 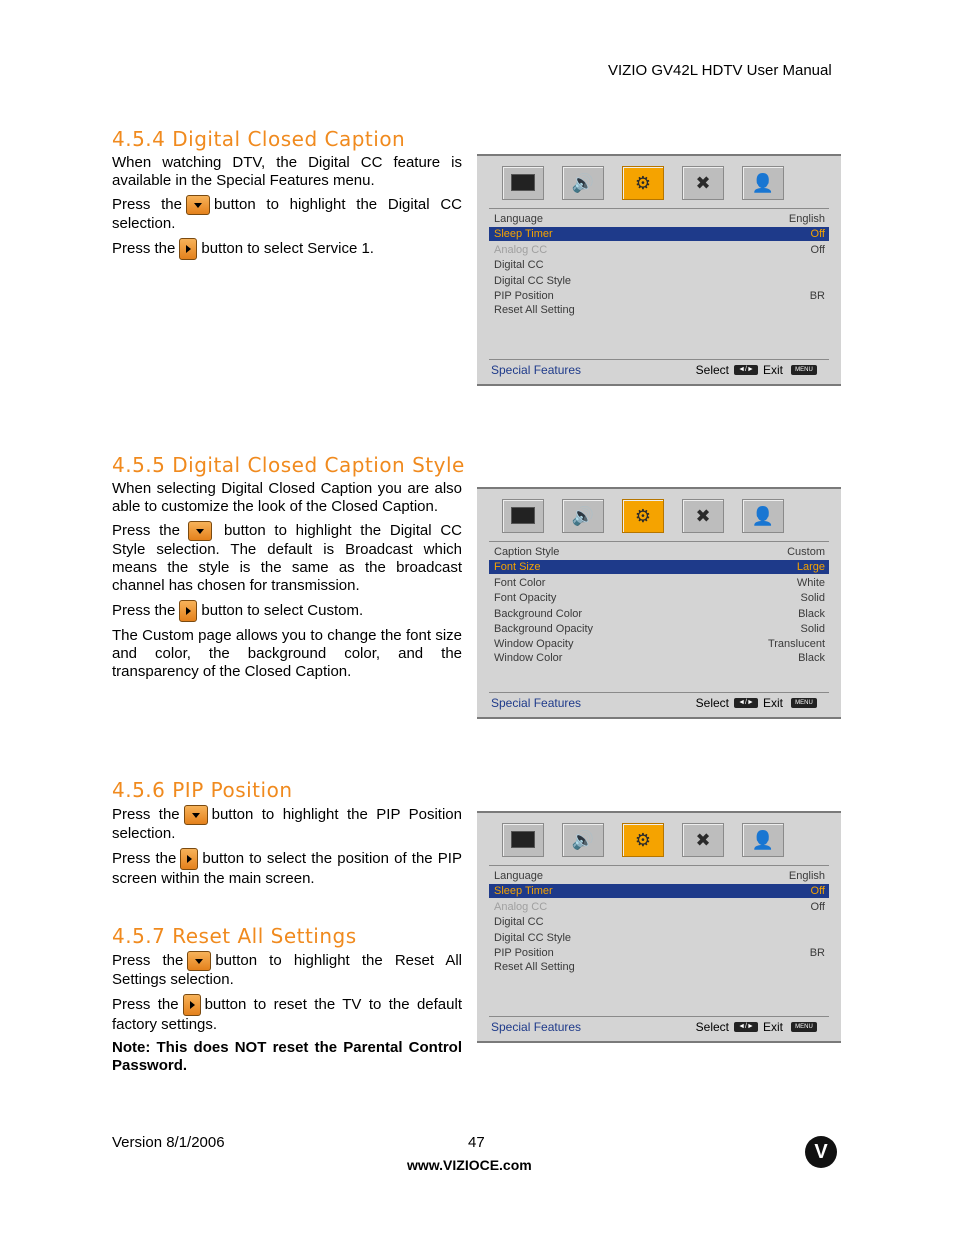 What do you see at coordinates (259, 139) in the screenshot?
I see `section-heading-digital-cc: 4.5.4 Digital Closed Caption` at bounding box center [259, 139].